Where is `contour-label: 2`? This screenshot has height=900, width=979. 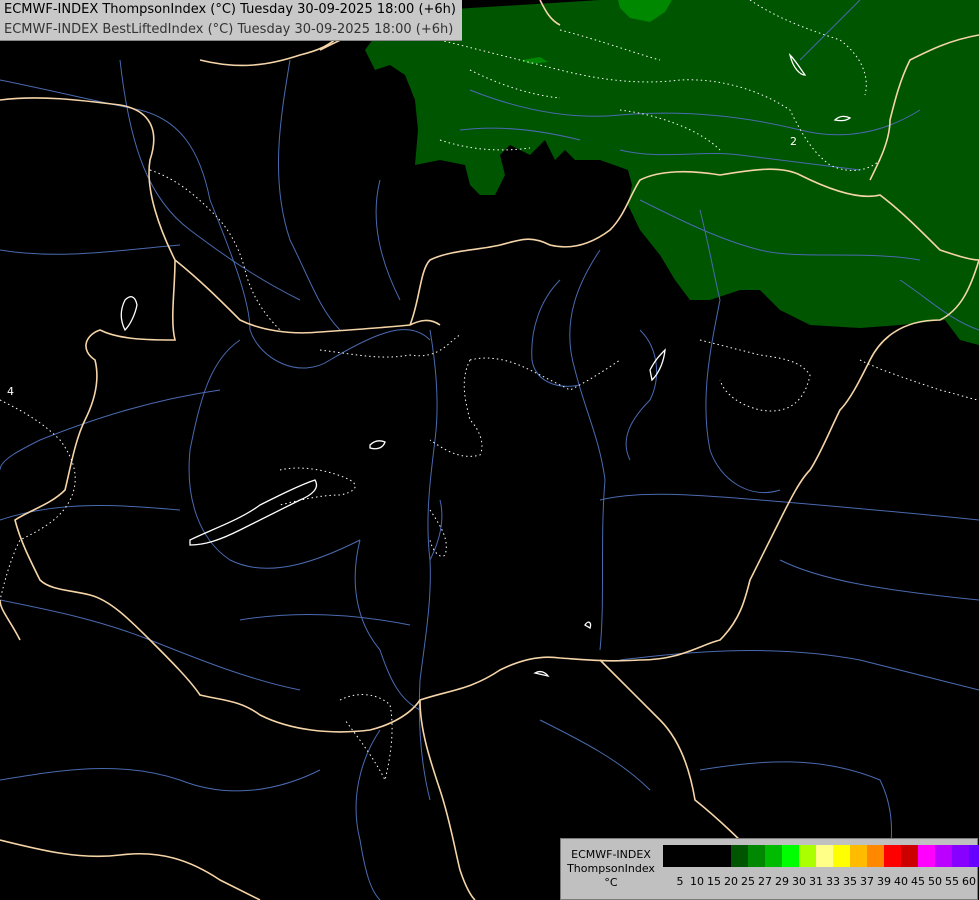
contour-label: 2 is located at coordinates (793, 141).